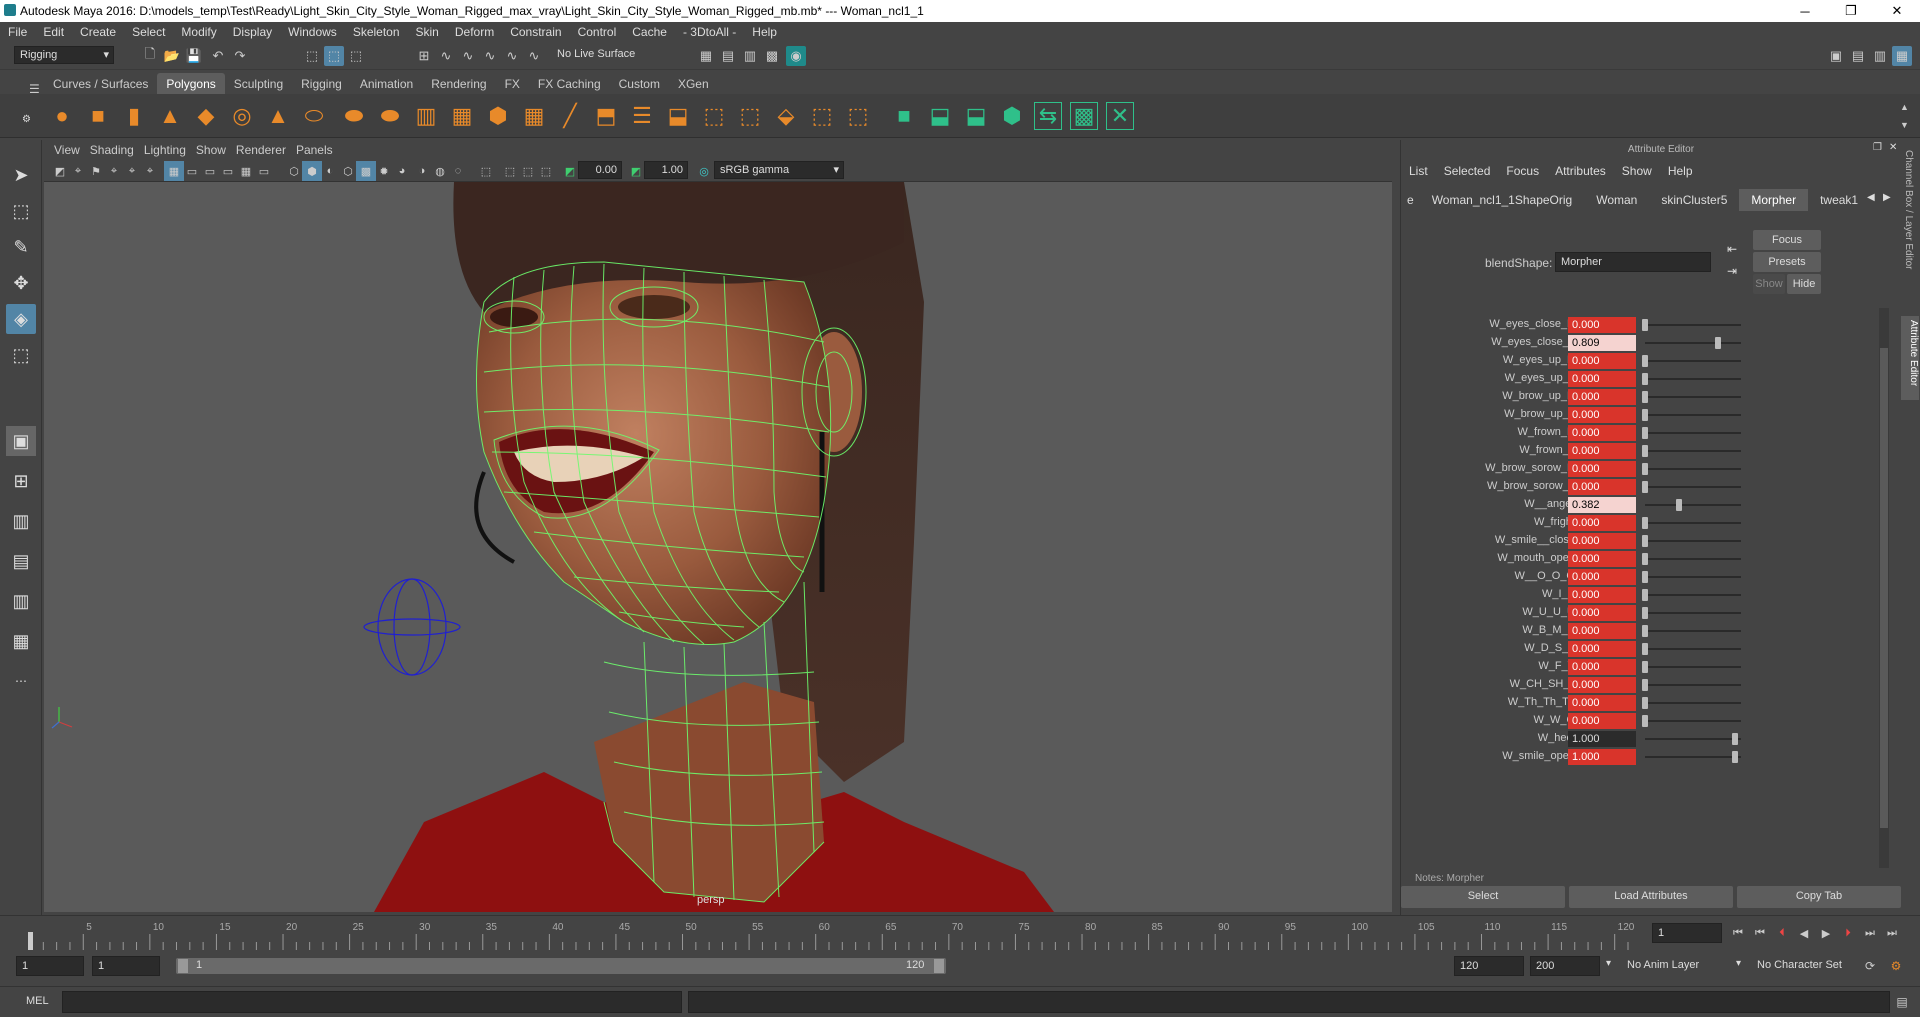 The image size is (1920, 1017). Describe the element at coordinates (192, 171) in the screenshot. I see `film-gate-icon: ▭` at that location.